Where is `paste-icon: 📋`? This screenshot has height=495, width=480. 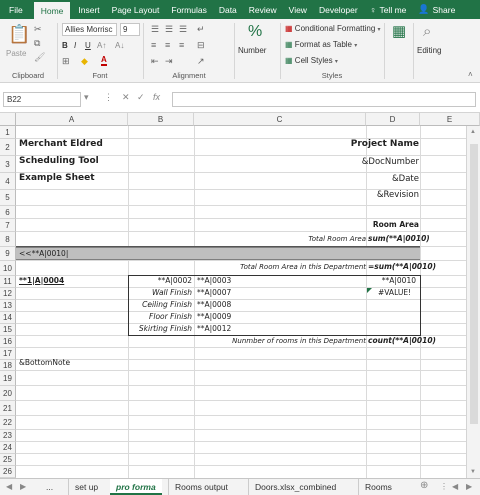
paste-icon: 📋 is located at coordinates (19, 34).